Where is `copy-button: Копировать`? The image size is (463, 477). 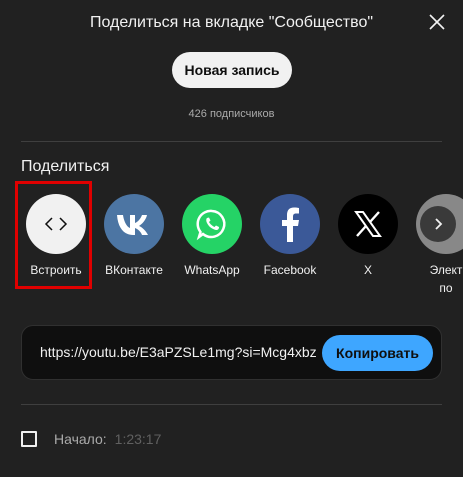
copy-button: Копировать is located at coordinates (377, 353).